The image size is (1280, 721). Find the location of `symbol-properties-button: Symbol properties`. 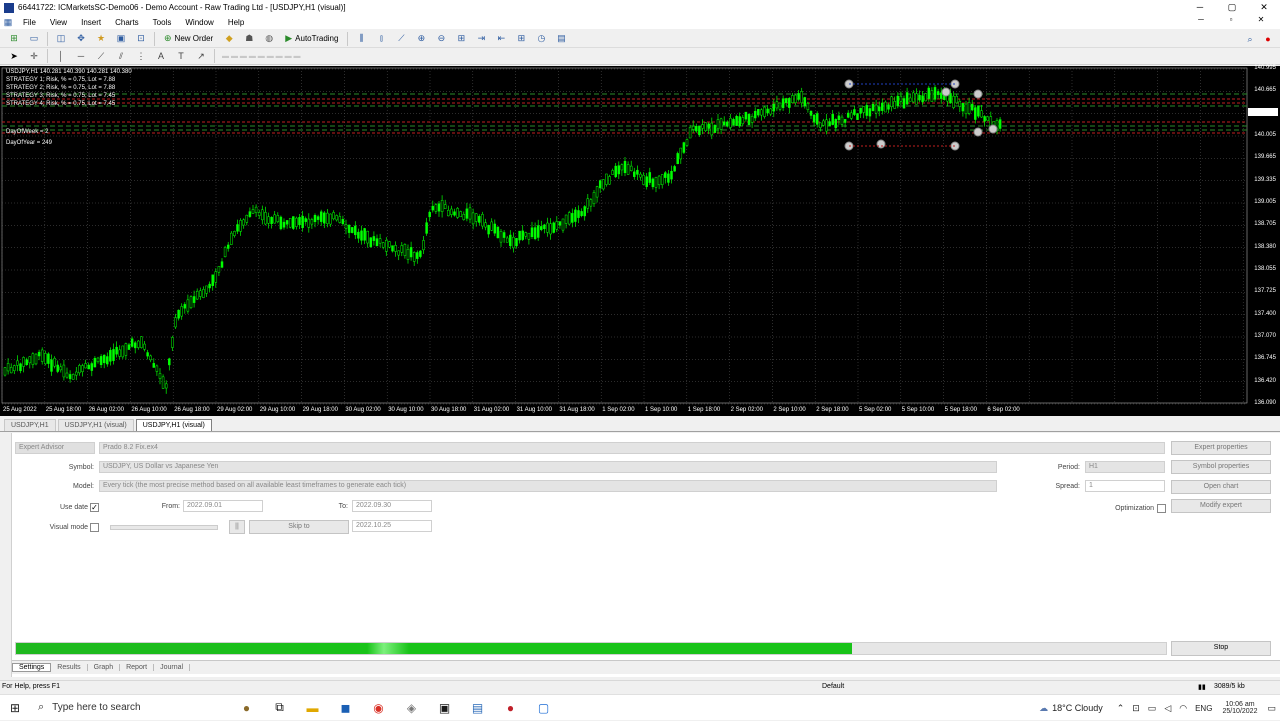

symbol-properties-button: Symbol properties is located at coordinates (1221, 467).